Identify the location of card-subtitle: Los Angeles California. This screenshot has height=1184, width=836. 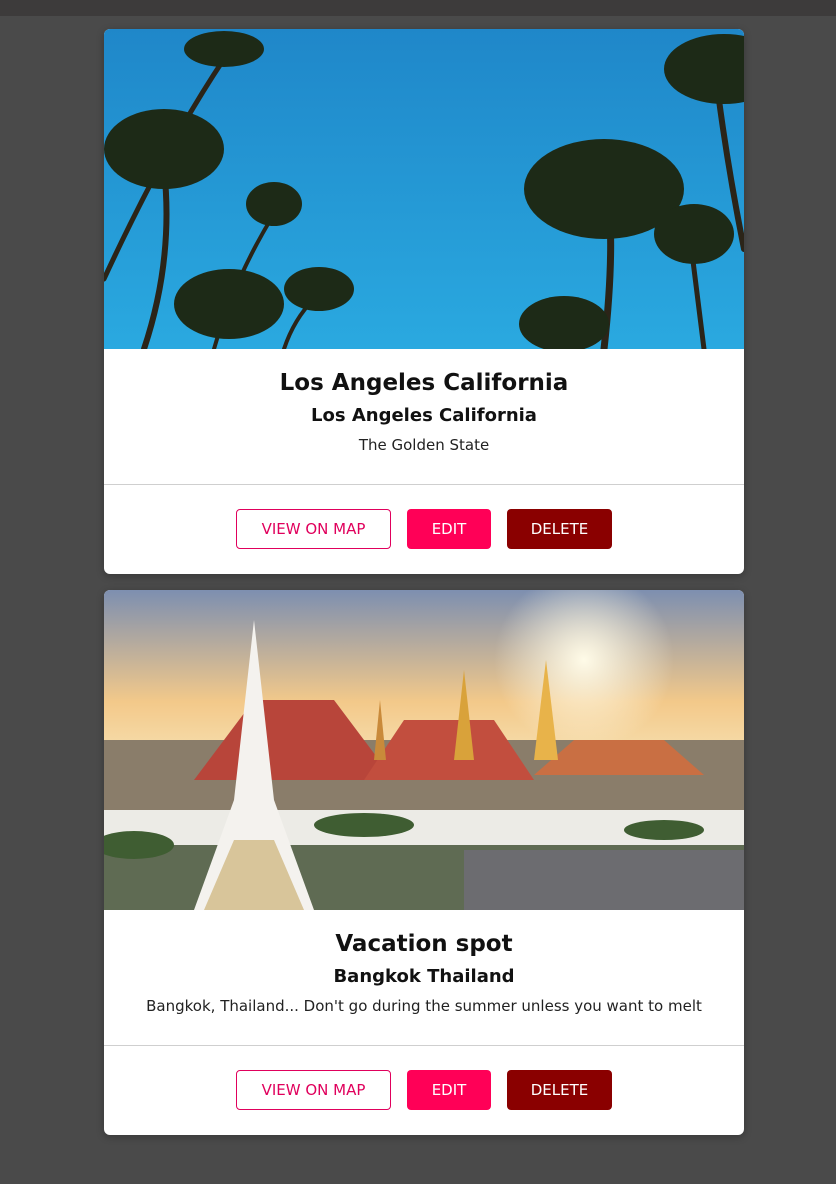
(424, 415).